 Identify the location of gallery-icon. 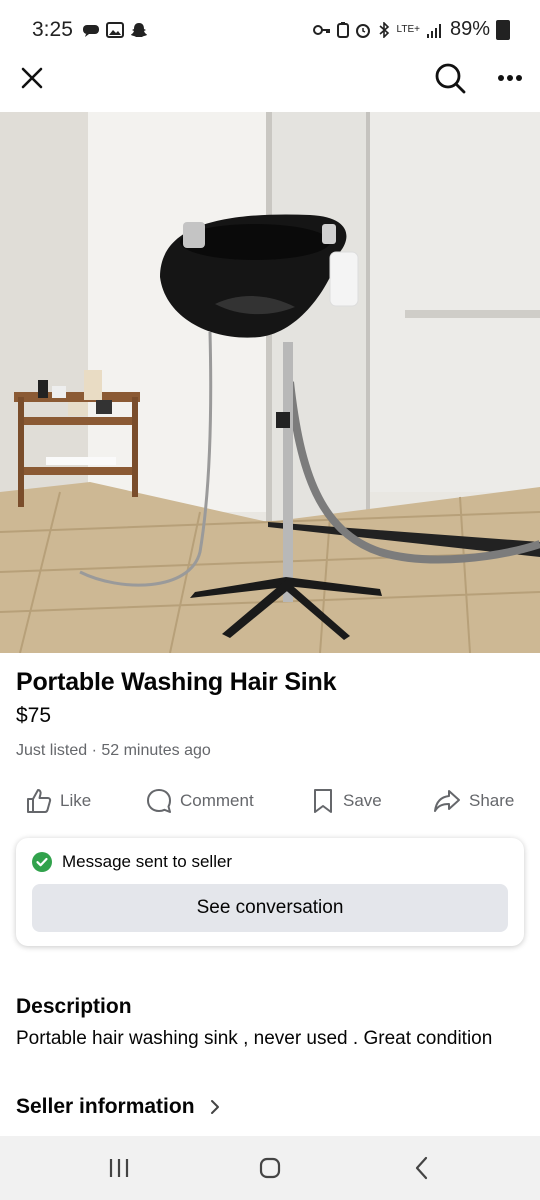
(115, 30).